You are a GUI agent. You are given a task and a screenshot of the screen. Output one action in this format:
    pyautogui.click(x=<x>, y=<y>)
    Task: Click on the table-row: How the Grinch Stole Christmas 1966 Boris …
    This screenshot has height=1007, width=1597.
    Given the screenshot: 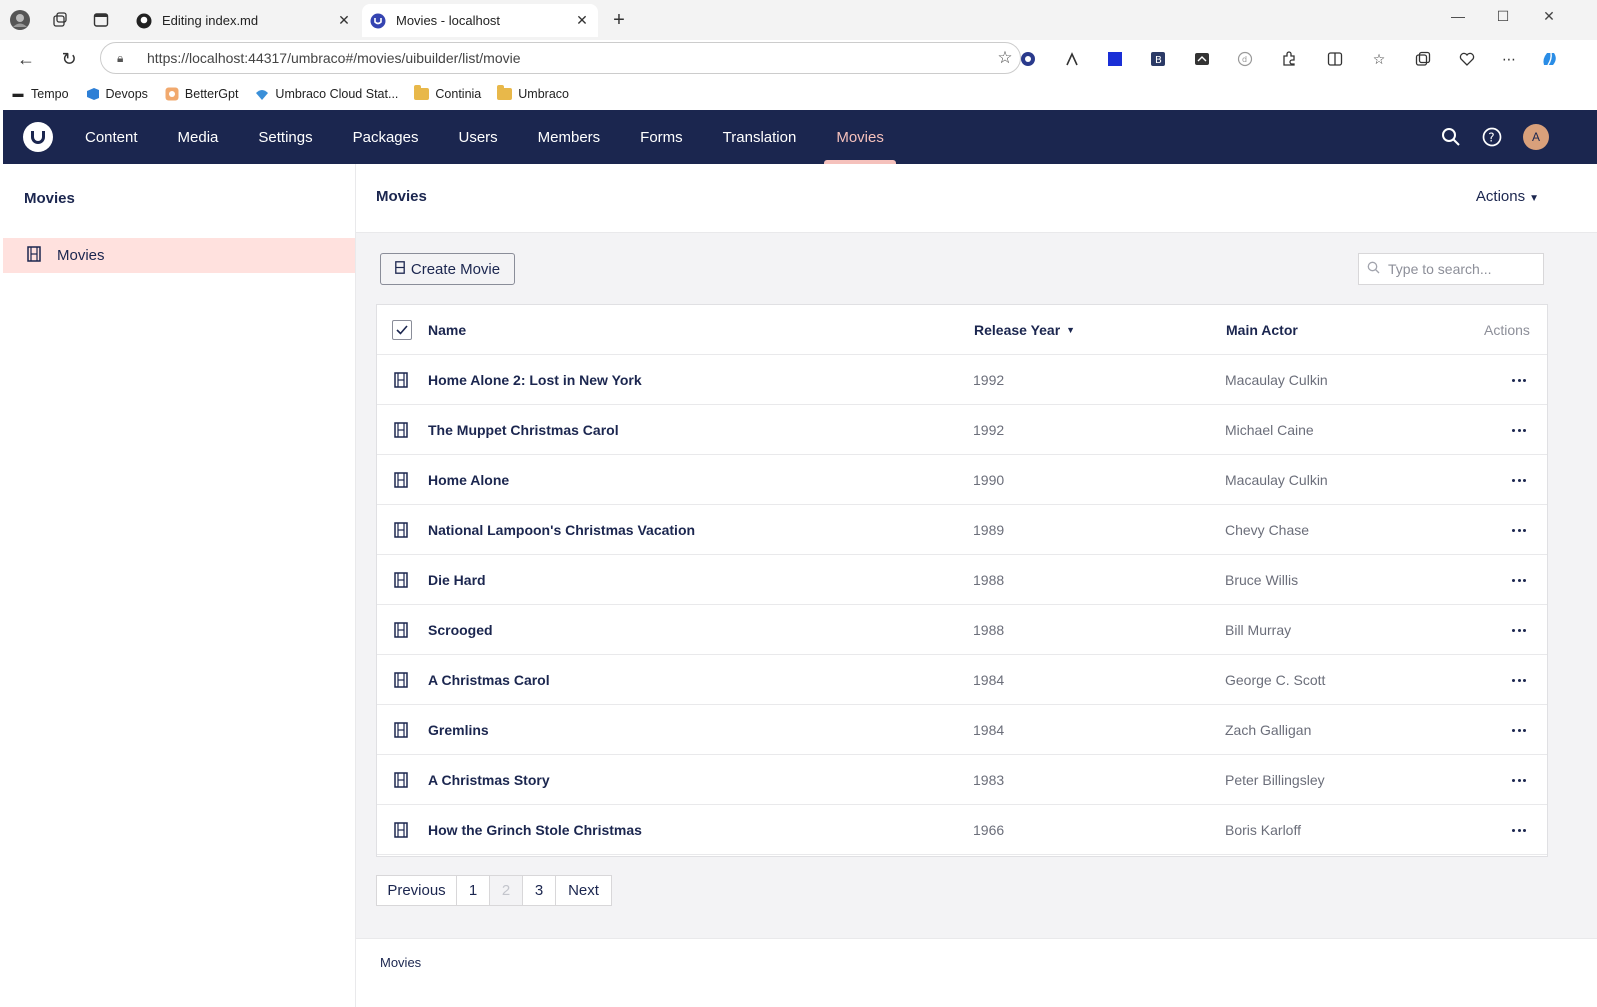 What is the action you would take?
    pyautogui.click(x=962, y=830)
    